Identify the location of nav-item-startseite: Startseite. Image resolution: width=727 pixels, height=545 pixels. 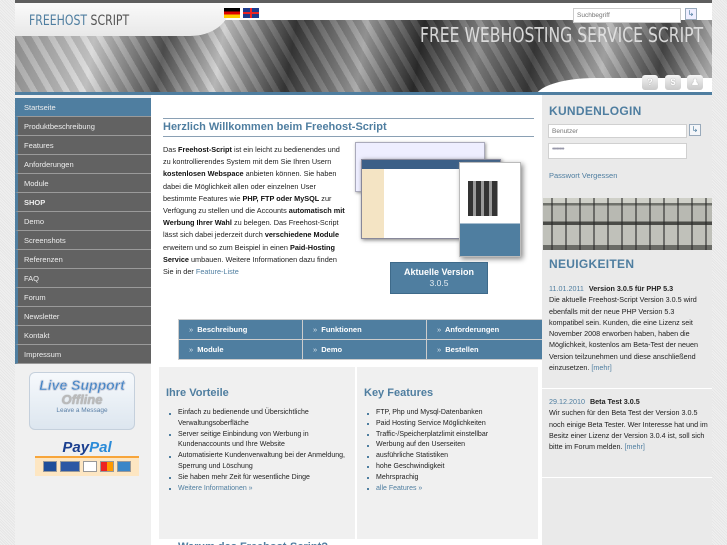
(83, 107).